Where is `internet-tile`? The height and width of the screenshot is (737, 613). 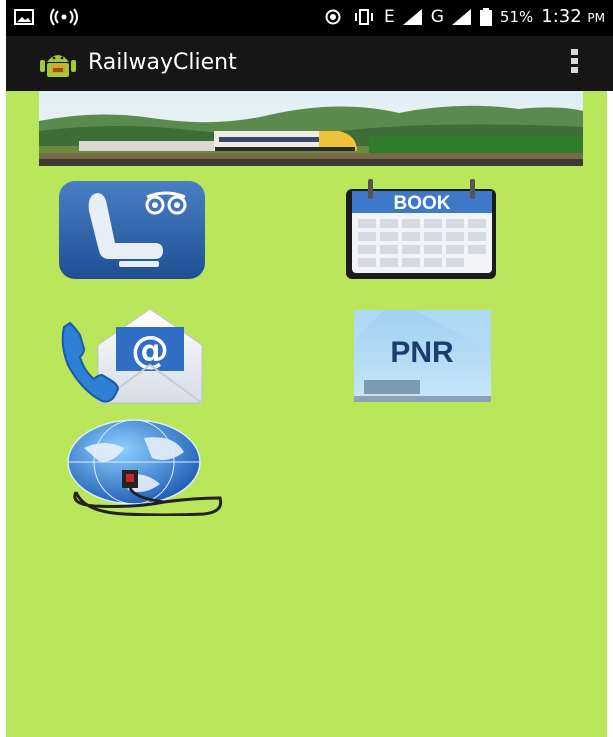
internet-tile is located at coordinates (144, 467).